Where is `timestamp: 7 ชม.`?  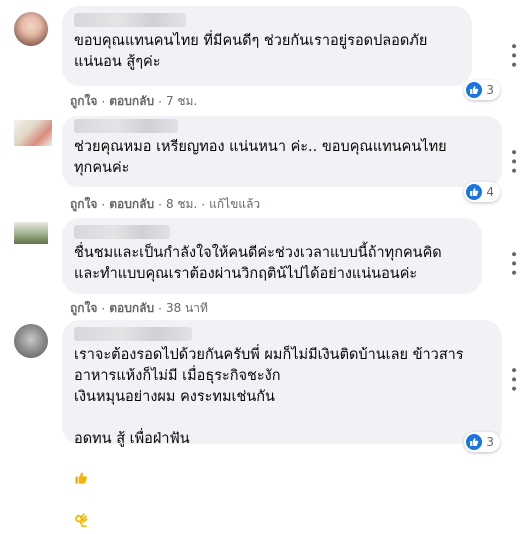 timestamp: 7 ชม. is located at coordinates (181, 101).